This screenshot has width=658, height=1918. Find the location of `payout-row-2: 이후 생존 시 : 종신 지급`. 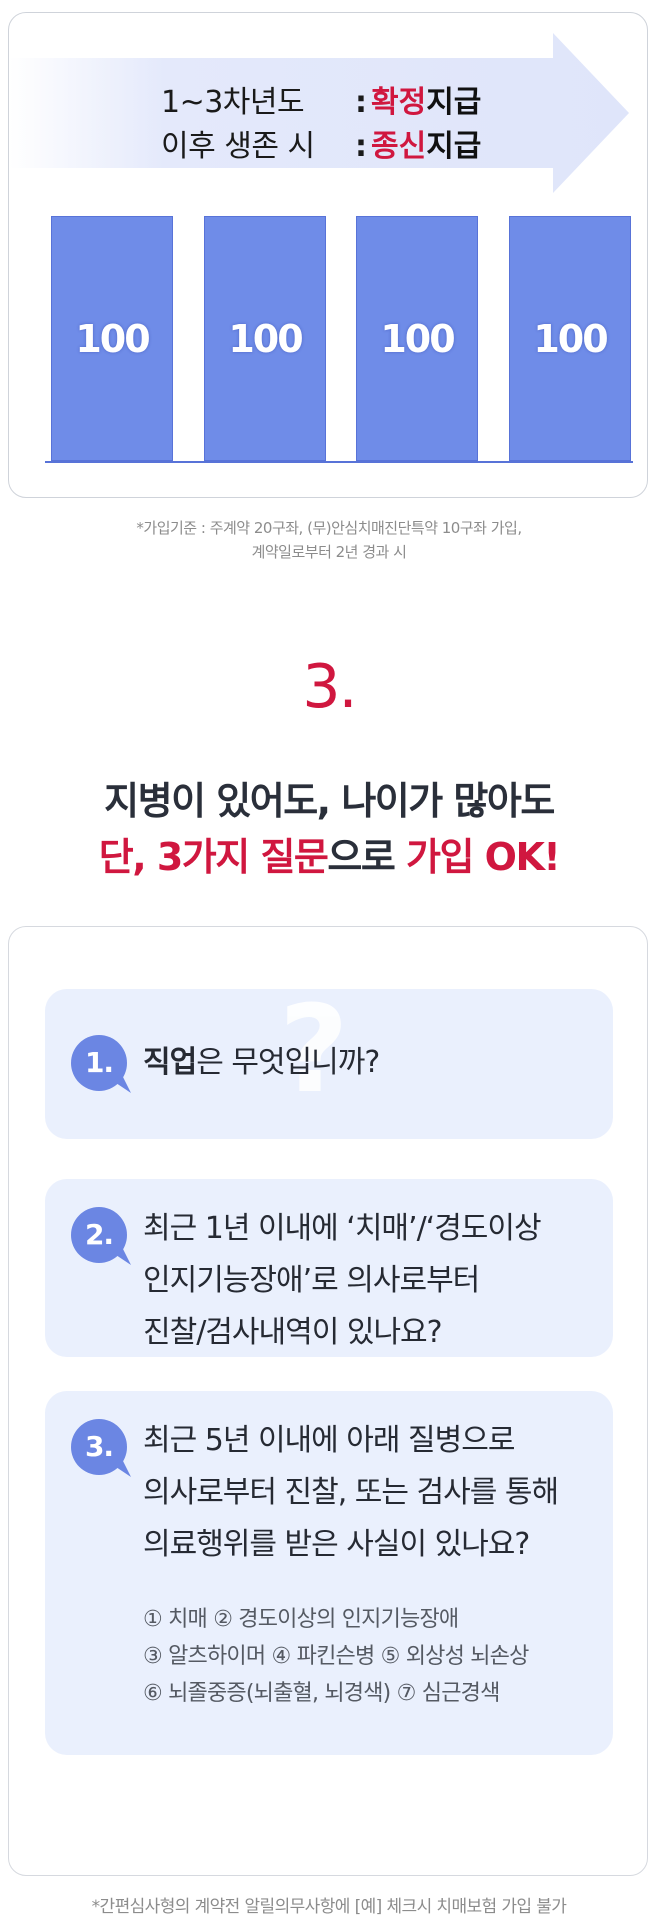

payout-row-2: 이후 생존 시 : 종신 지급 is located at coordinates (341, 147).